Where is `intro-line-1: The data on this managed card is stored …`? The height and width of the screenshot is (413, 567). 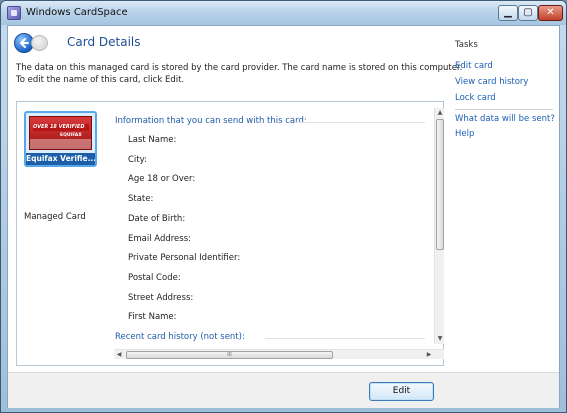
intro-line-1: The data on this managed card is stored … is located at coordinates (239, 68).